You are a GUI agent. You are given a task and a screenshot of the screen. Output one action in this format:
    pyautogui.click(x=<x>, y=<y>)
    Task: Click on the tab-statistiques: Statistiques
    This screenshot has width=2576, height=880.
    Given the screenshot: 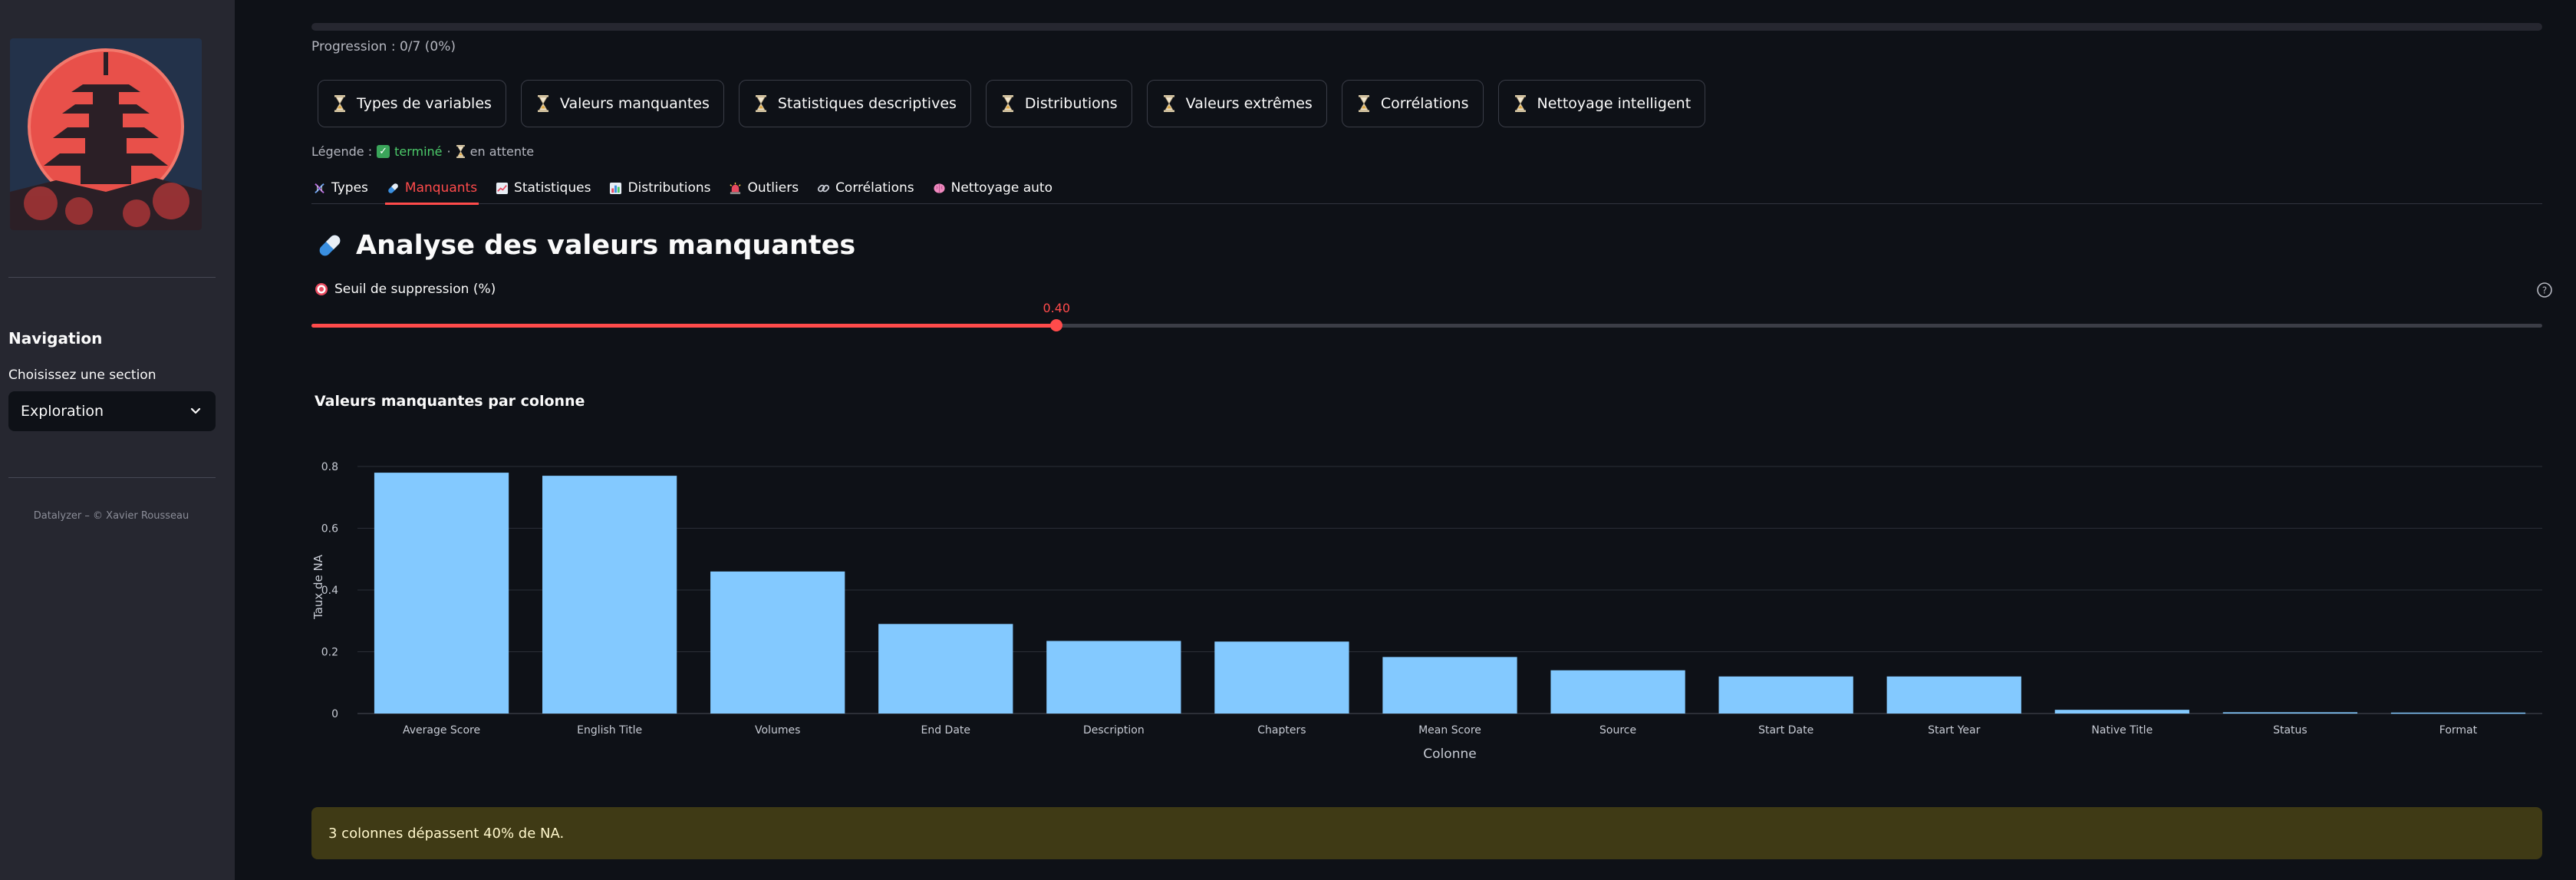 What is the action you would take?
    pyautogui.click(x=543, y=188)
    